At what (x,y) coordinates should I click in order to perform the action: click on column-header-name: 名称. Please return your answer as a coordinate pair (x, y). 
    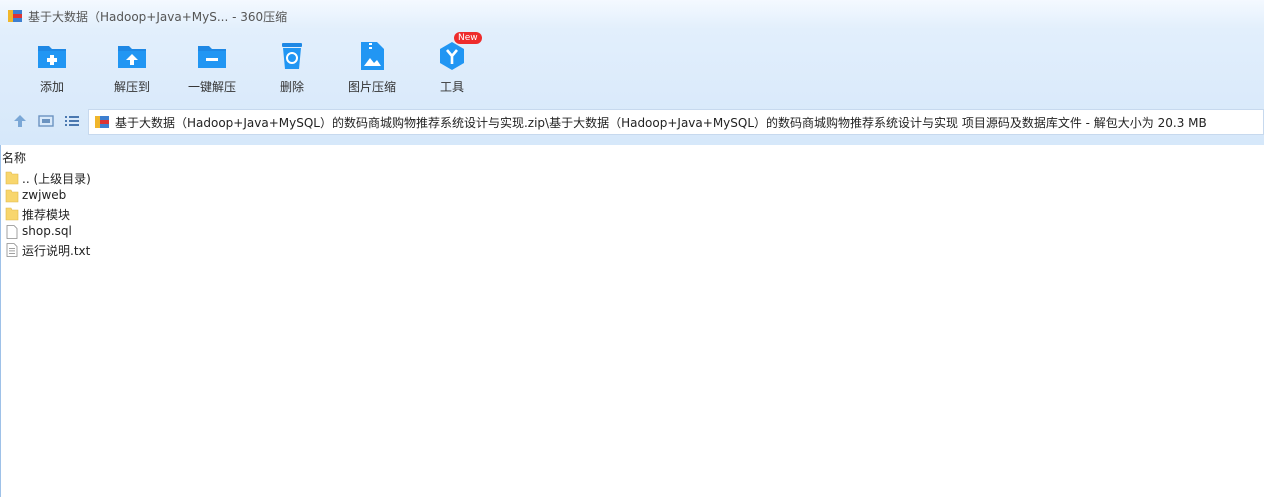
    Looking at the image, I should click on (14, 157).